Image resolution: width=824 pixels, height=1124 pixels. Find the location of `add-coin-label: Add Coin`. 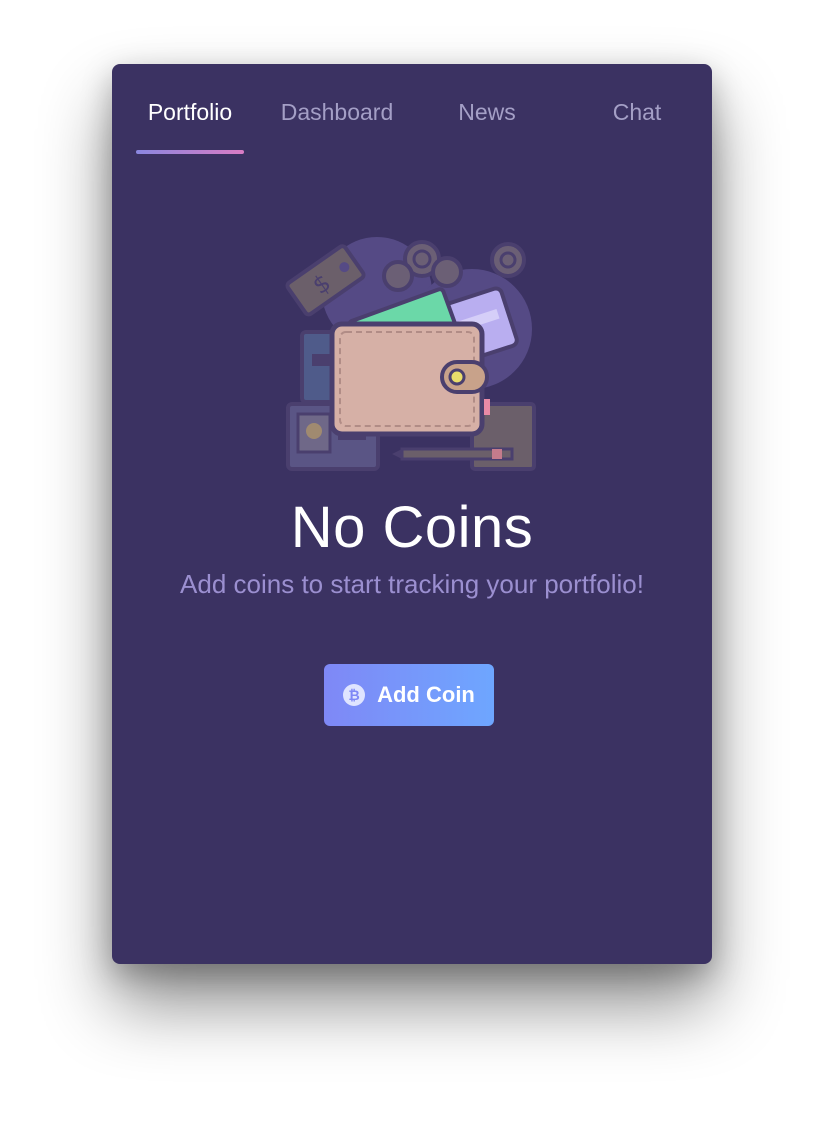

add-coin-label: Add Coin is located at coordinates (426, 694).